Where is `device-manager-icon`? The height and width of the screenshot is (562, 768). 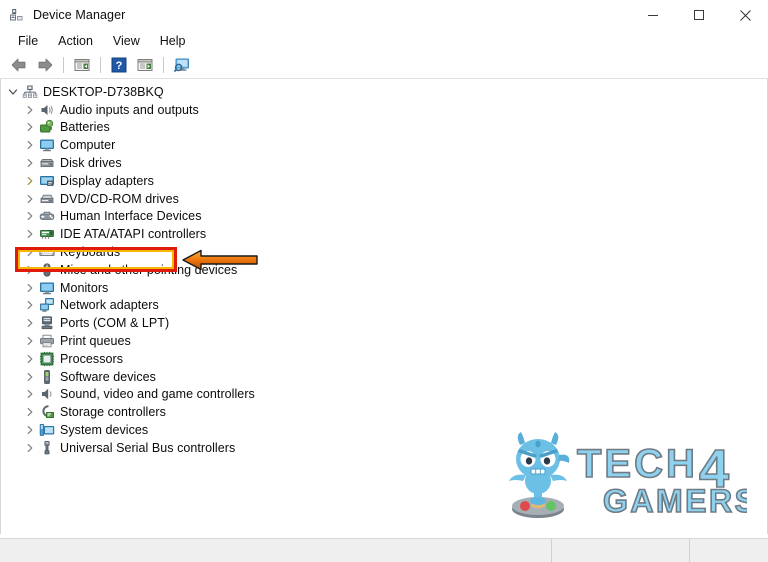
device-manager-icon is located at coordinates (17, 15).